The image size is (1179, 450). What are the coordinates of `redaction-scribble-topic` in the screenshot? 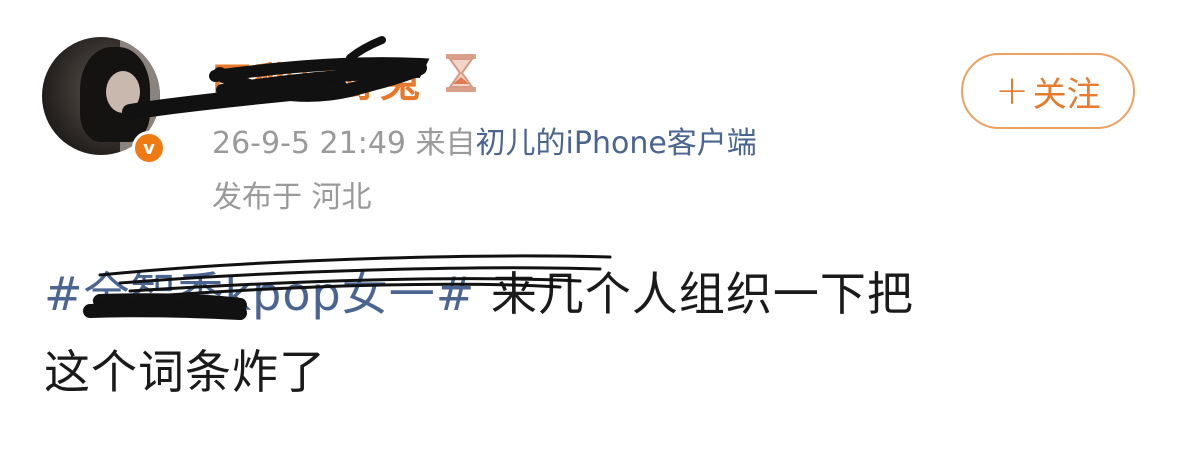 It's located at (347, 287).